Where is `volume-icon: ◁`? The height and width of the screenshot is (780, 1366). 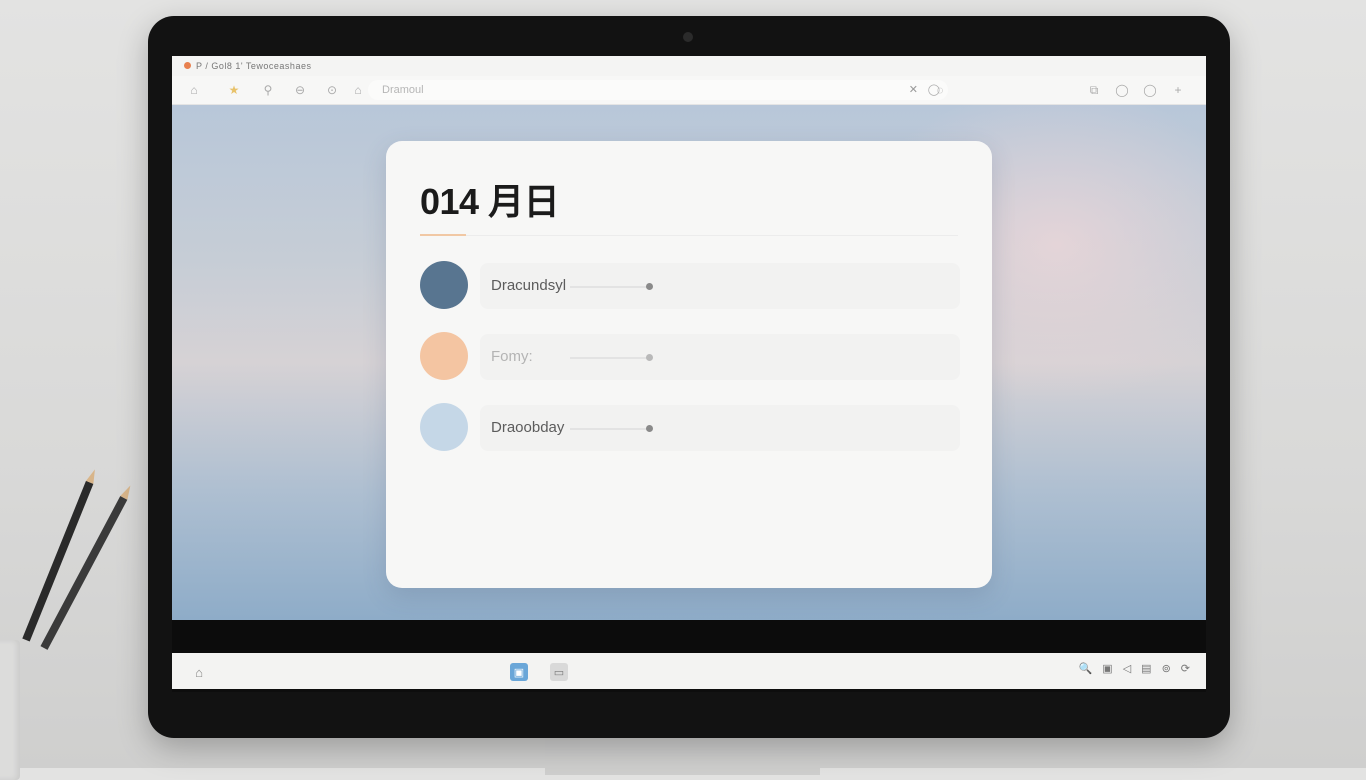
volume-icon: ◁ is located at coordinates (1127, 668).